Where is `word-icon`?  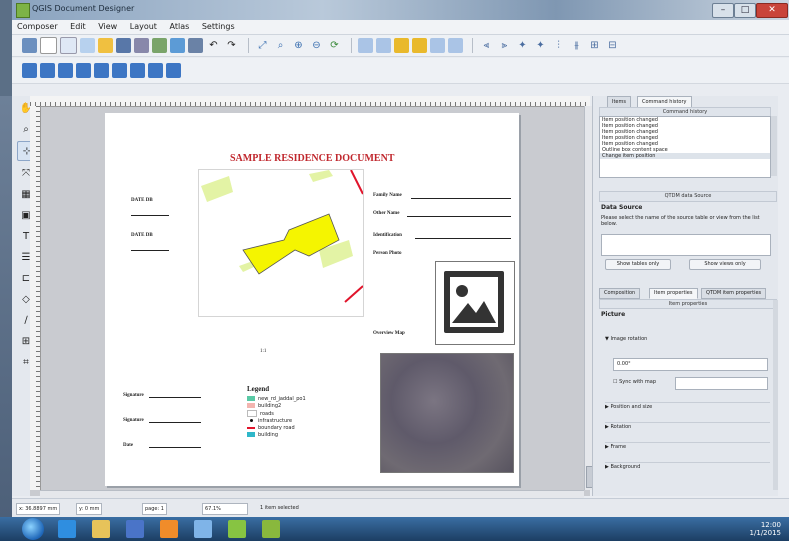 word-icon is located at coordinates (135, 529).